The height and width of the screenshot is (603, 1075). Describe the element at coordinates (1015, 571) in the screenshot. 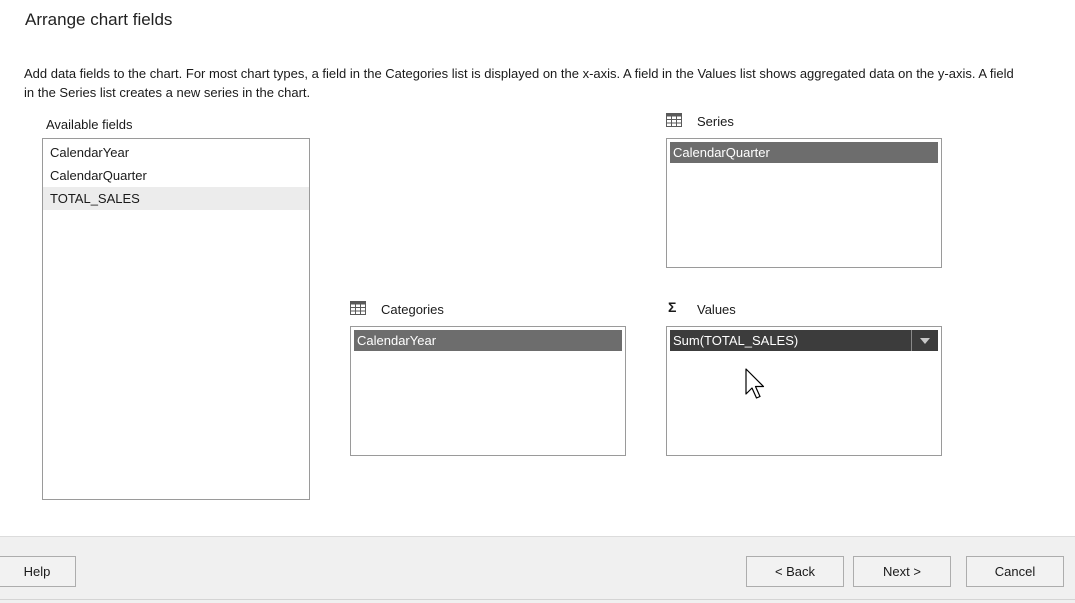

I see `cancel-button: Cancel` at that location.